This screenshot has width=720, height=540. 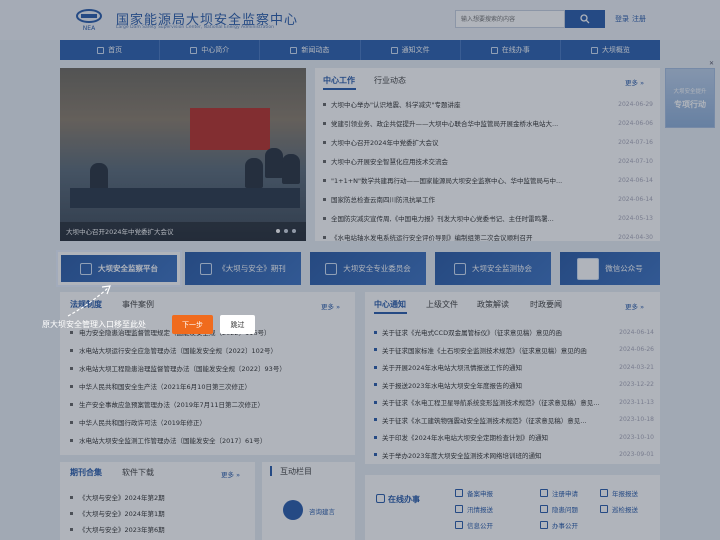 I want to click on policy-item: 水电站大坝安全监测工作管理办法（国能发安全〔2017〕61号）, so click(x=210, y=440).